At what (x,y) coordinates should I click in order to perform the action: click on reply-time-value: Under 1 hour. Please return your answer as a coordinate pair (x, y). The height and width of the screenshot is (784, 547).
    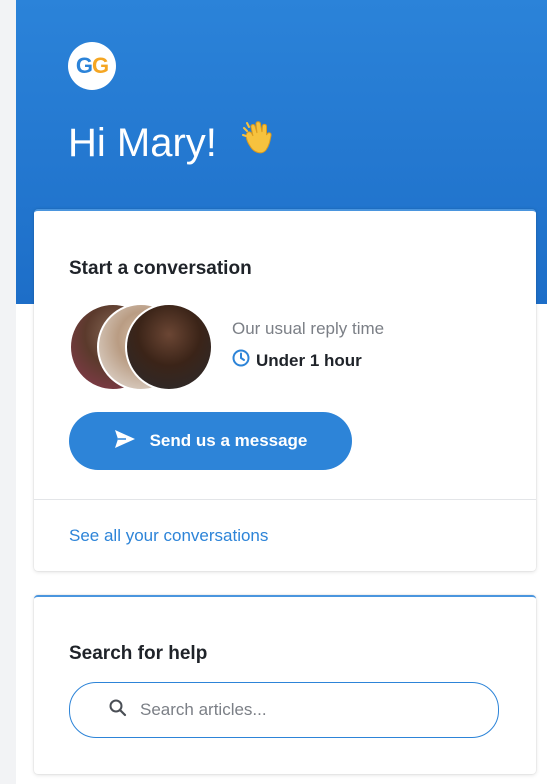
    Looking at the image, I should click on (297, 360).